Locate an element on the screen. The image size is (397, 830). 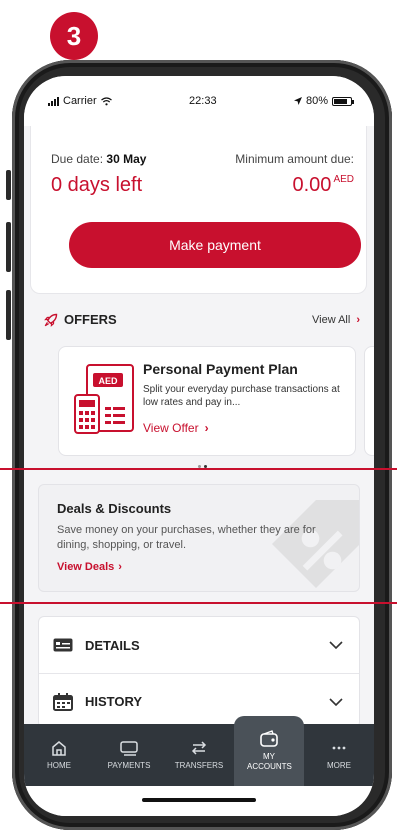
details-row: DETAILS is located at coordinates (199, 645).